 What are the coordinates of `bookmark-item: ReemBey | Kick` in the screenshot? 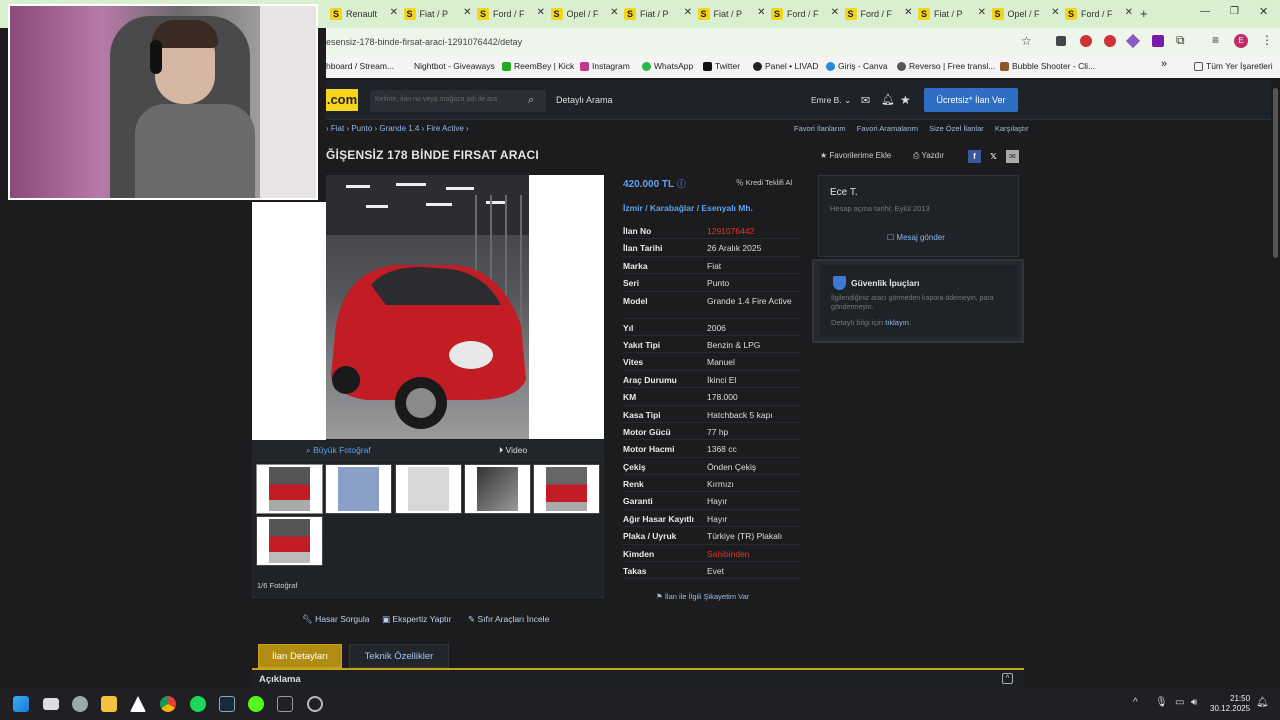 It's located at (538, 66).